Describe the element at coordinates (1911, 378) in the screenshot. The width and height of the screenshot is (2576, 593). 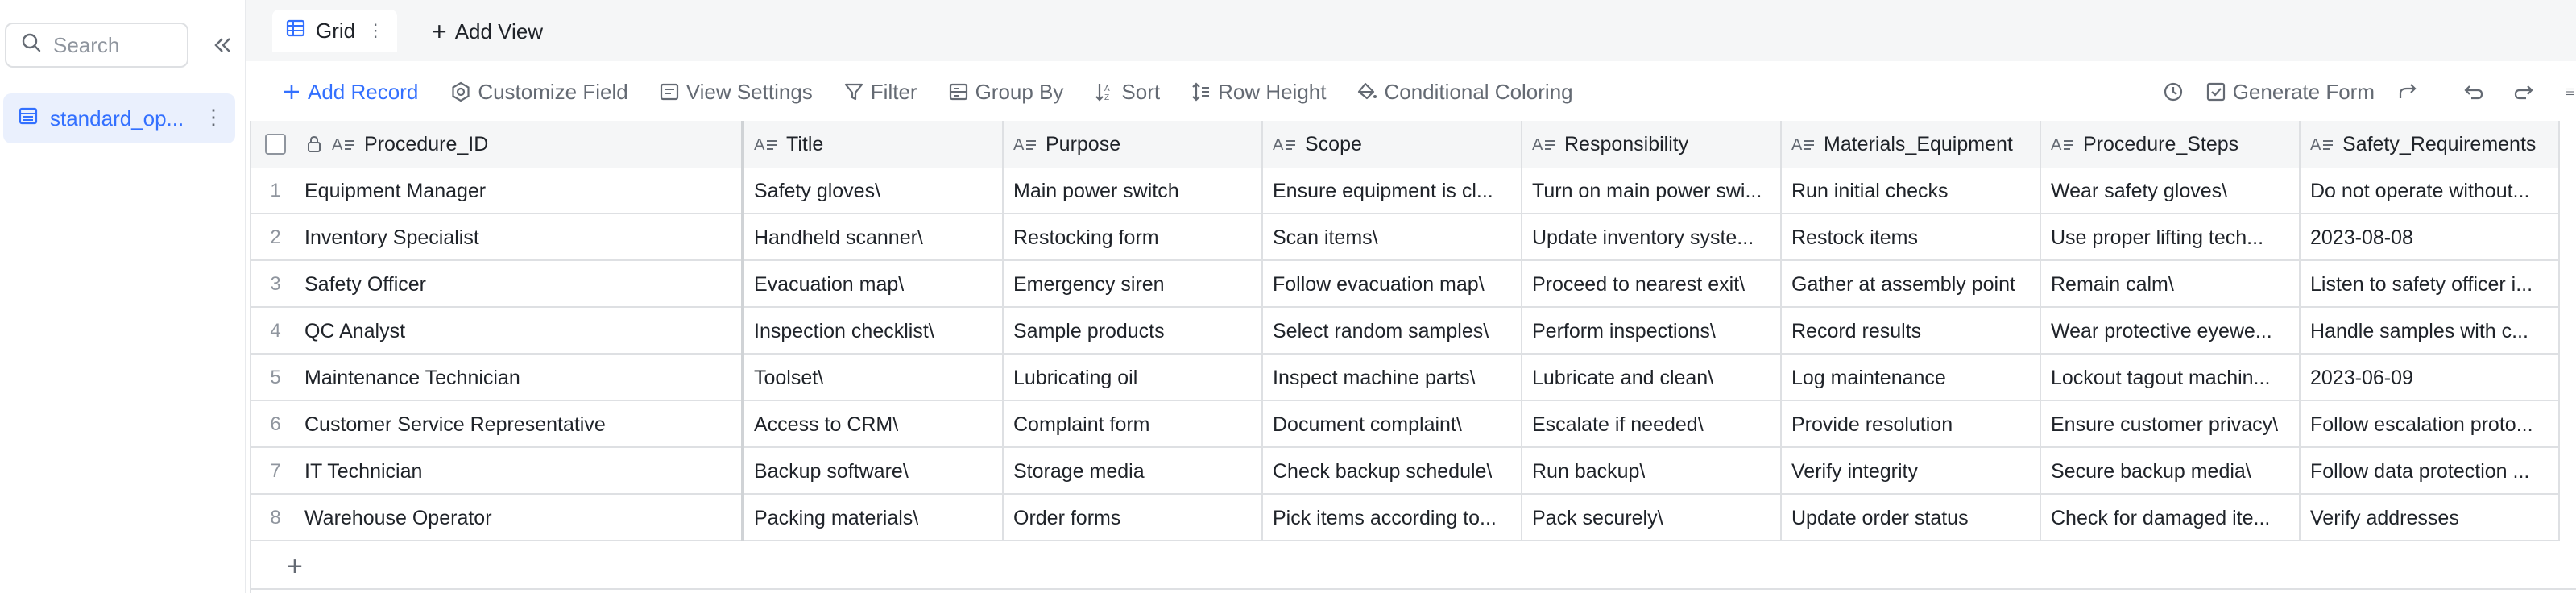
I see `table-cell: Log maintenance` at that location.